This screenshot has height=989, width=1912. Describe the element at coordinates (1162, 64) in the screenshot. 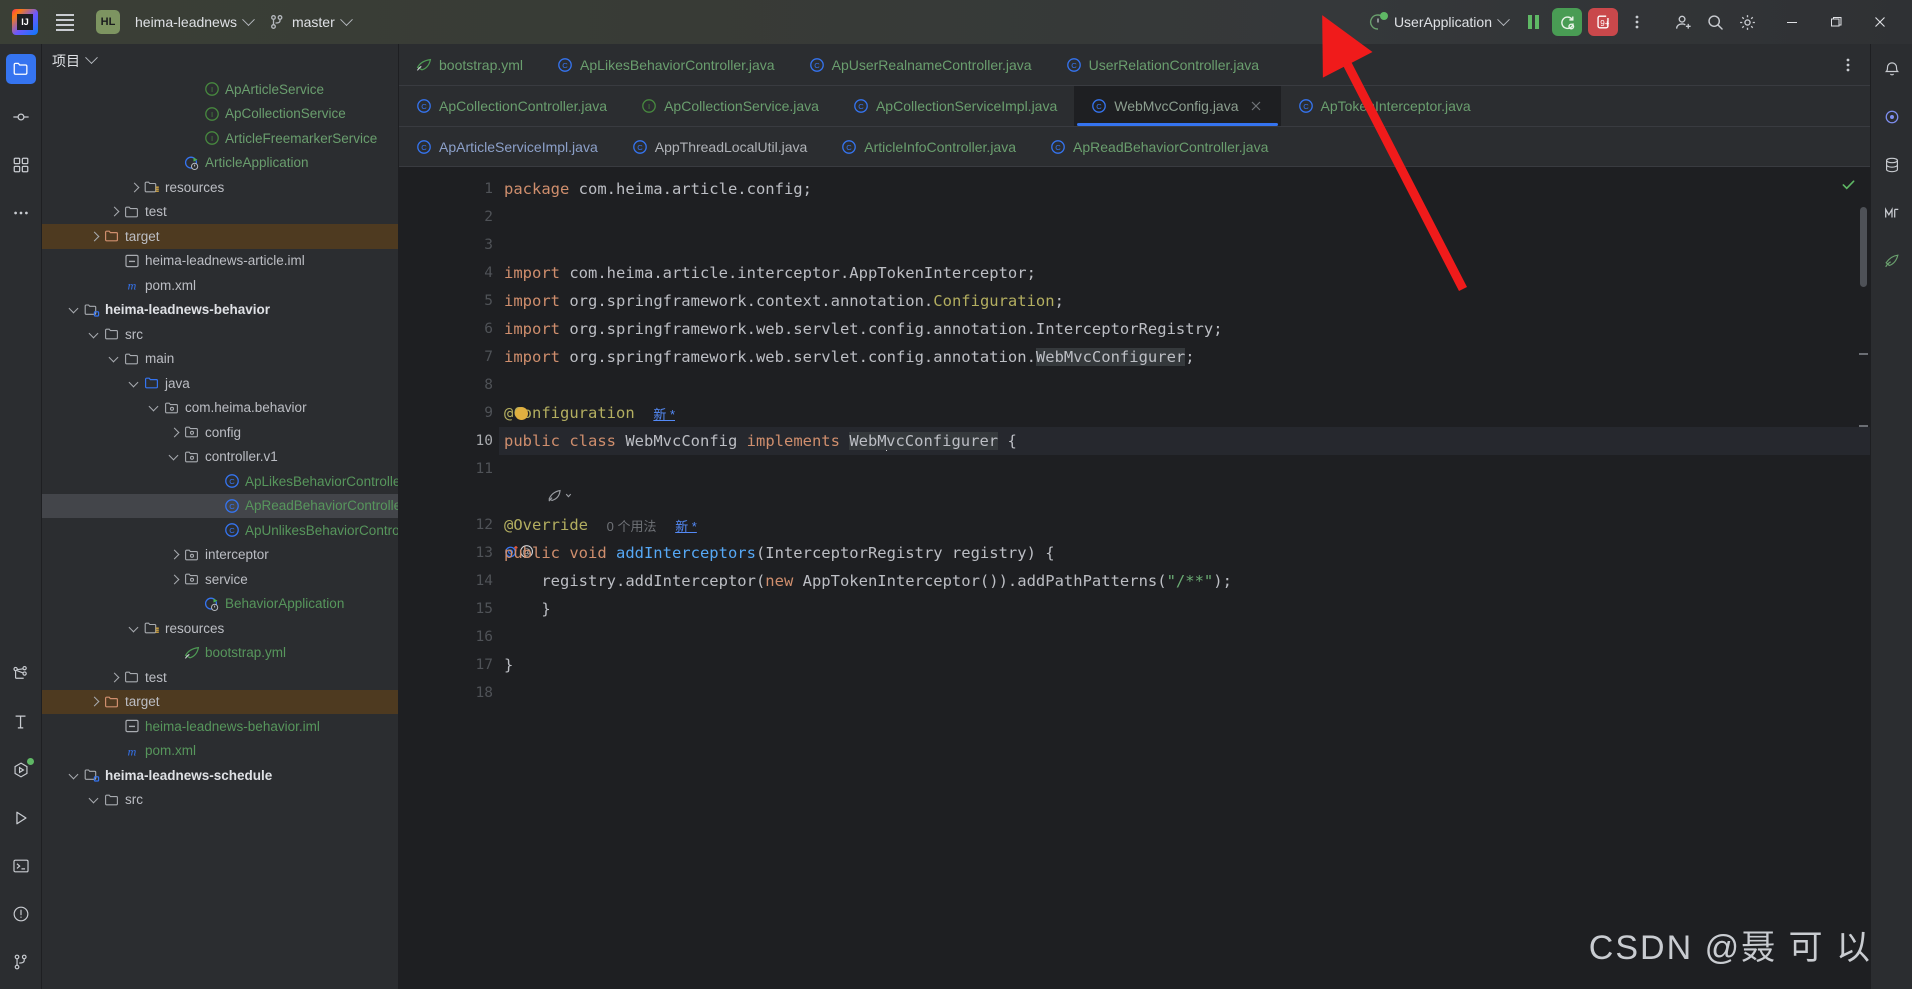

I see `editor-tab: C UserRelationController.java` at that location.